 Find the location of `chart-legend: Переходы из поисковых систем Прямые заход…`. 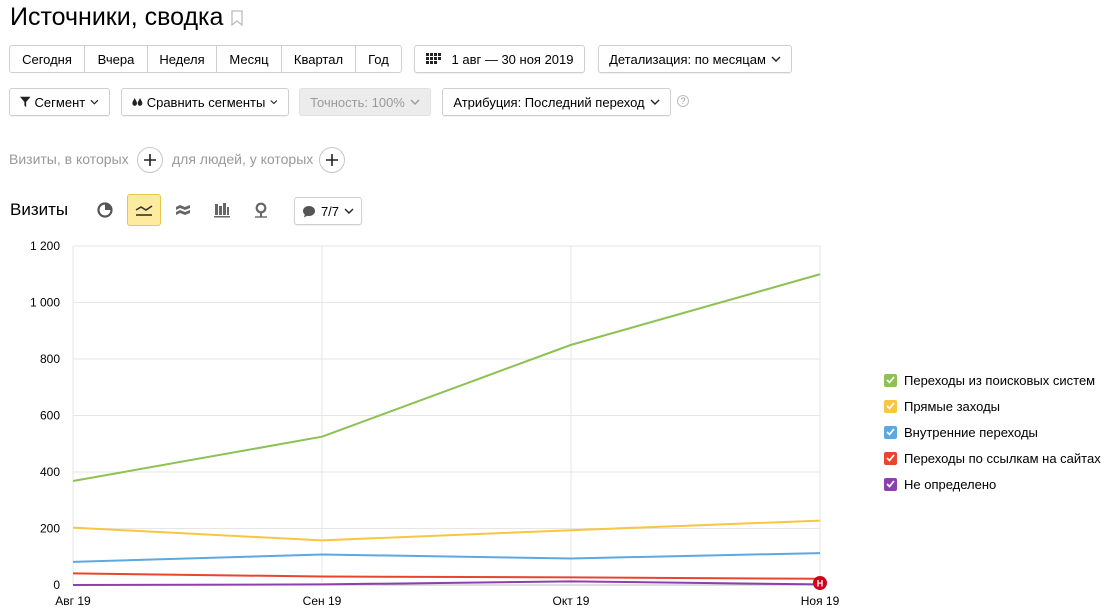

chart-legend: Переходы из поисковых систем Прямые заход… is located at coordinates (992, 432).